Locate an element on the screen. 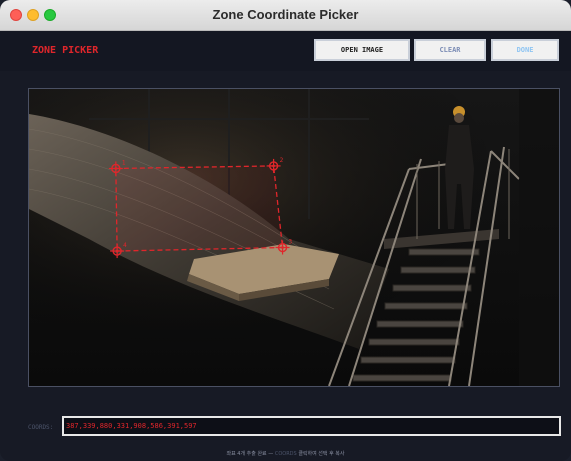 The width and height of the screenshot is (571, 461). window-title: Zone Coordinate Picker is located at coordinates (285, 14).